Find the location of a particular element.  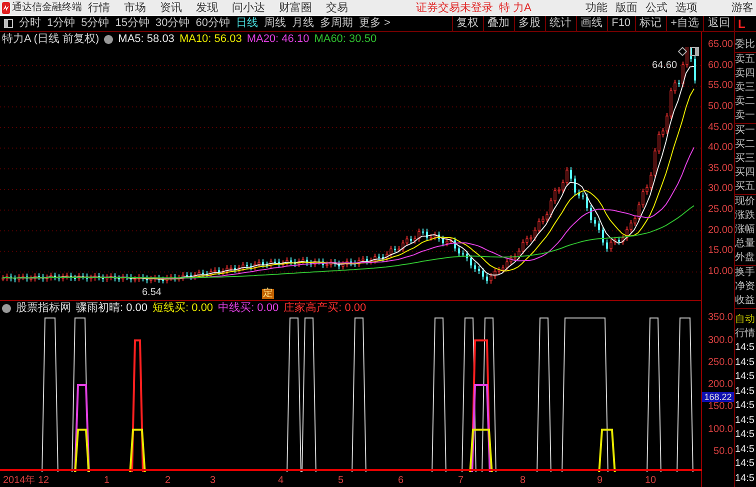

period-tab: 15分钟 is located at coordinates (132, 23).